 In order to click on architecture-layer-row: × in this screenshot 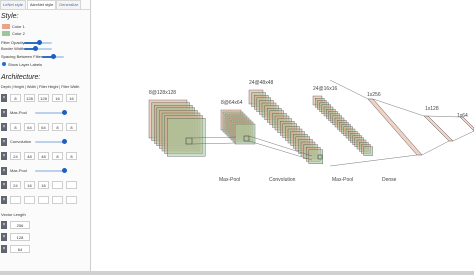, I will do `click(45, 199)`.